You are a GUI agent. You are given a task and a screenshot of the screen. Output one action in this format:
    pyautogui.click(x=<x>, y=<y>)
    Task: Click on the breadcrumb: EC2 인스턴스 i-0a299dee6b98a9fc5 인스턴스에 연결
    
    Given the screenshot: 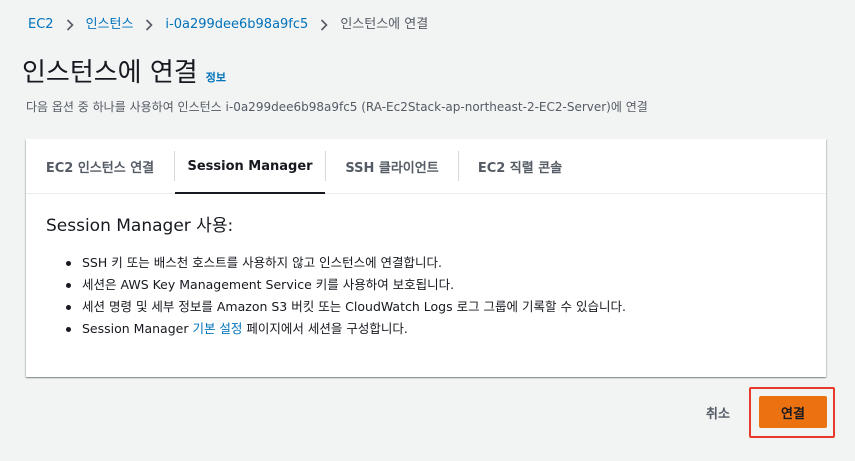 What is the action you would take?
    pyautogui.click(x=228, y=25)
    